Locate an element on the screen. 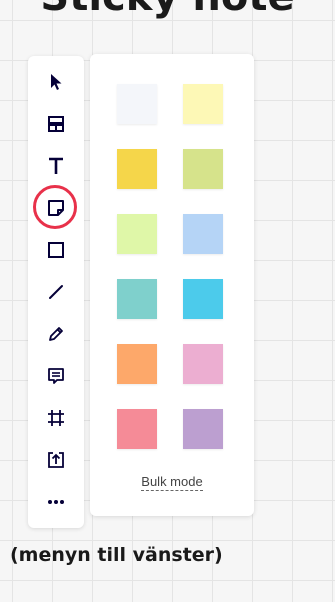  text-tool is located at coordinates (56, 166).